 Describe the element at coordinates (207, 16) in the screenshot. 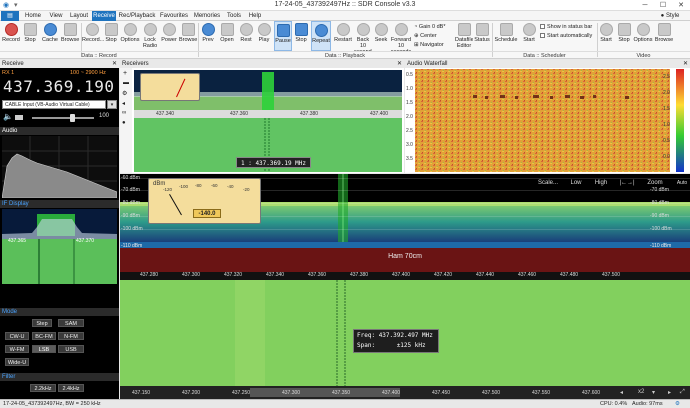

I see `menu-memories: Memories` at that location.